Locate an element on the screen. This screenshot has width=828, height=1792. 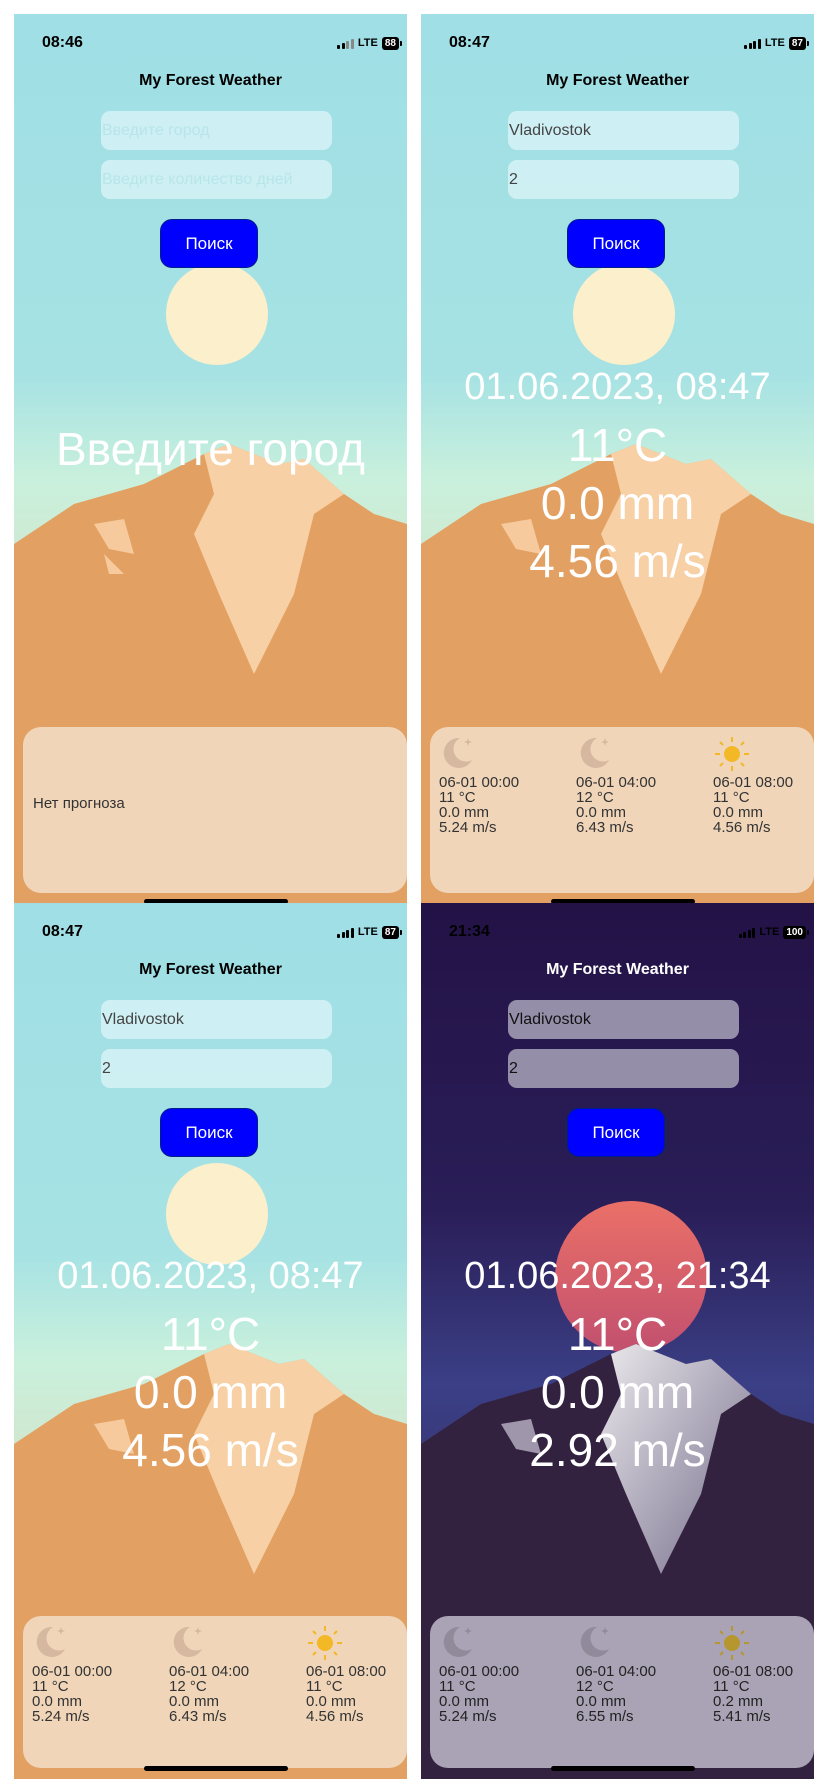
battery-icon: 100 is located at coordinates (796, 932).